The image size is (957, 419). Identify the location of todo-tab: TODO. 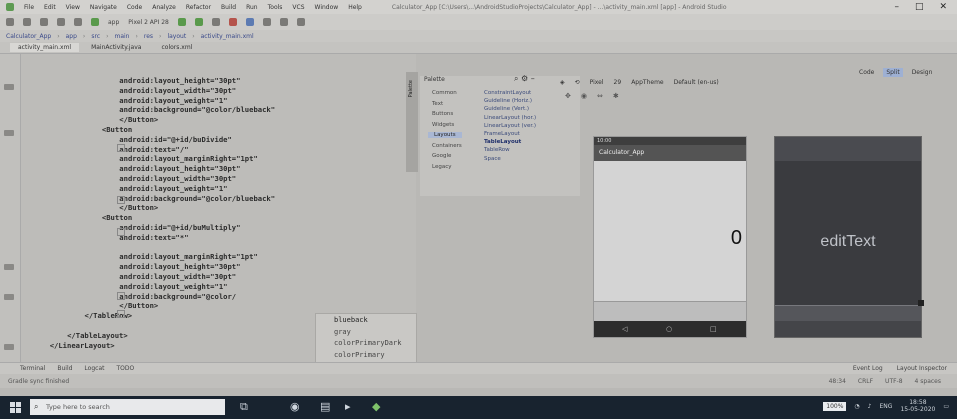
(125, 368).